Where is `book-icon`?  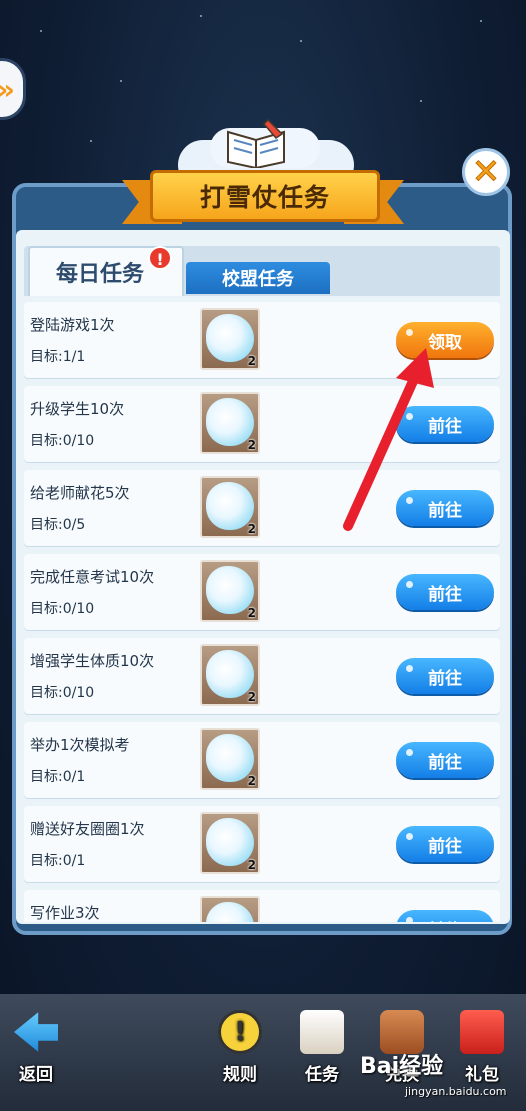
book-icon is located at coordinates (322, 1032).